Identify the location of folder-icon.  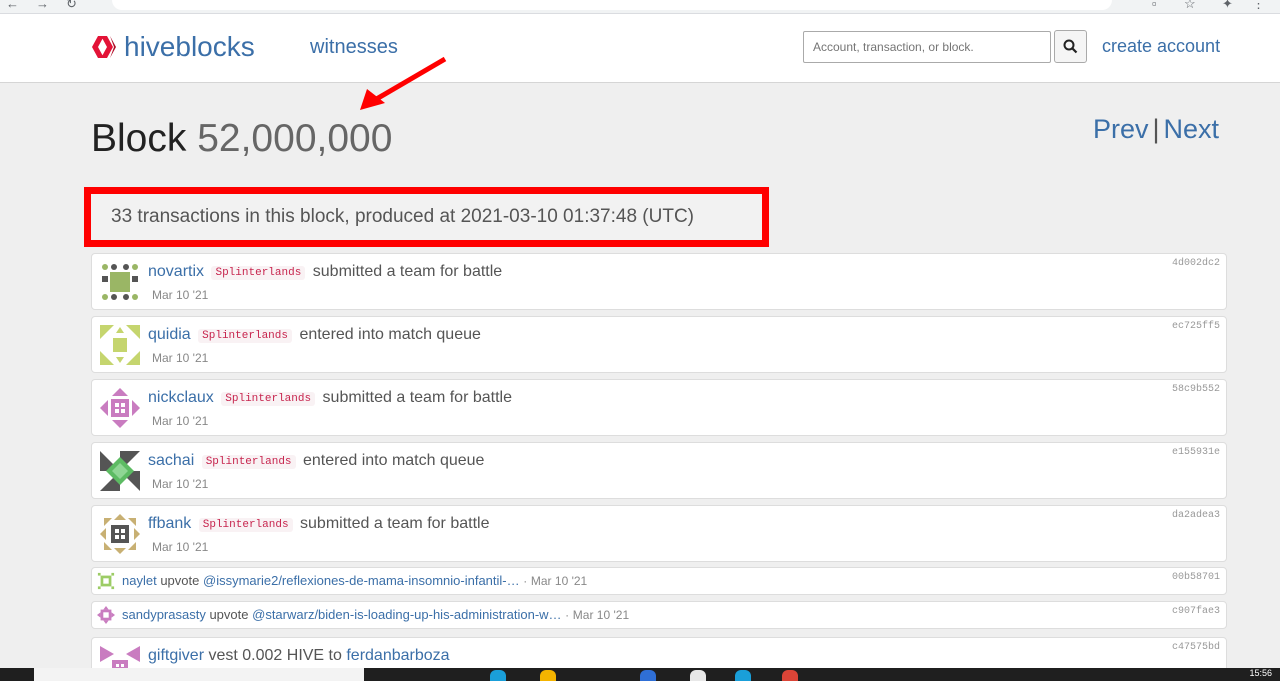
(548, 675).